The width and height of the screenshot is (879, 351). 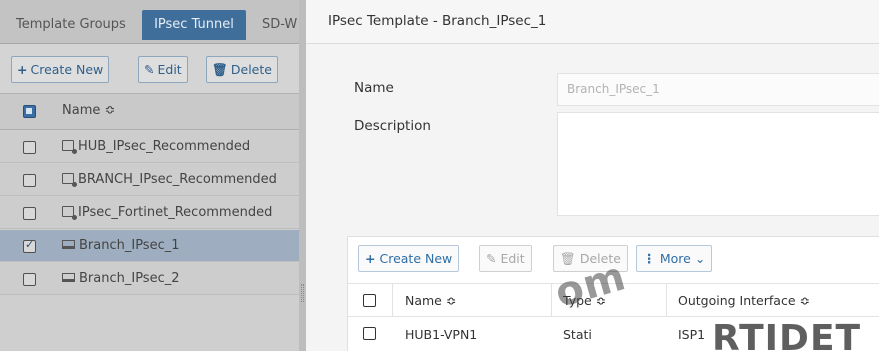 I want to click on kebab-icon: ⋮, so click(x=651, y=258).